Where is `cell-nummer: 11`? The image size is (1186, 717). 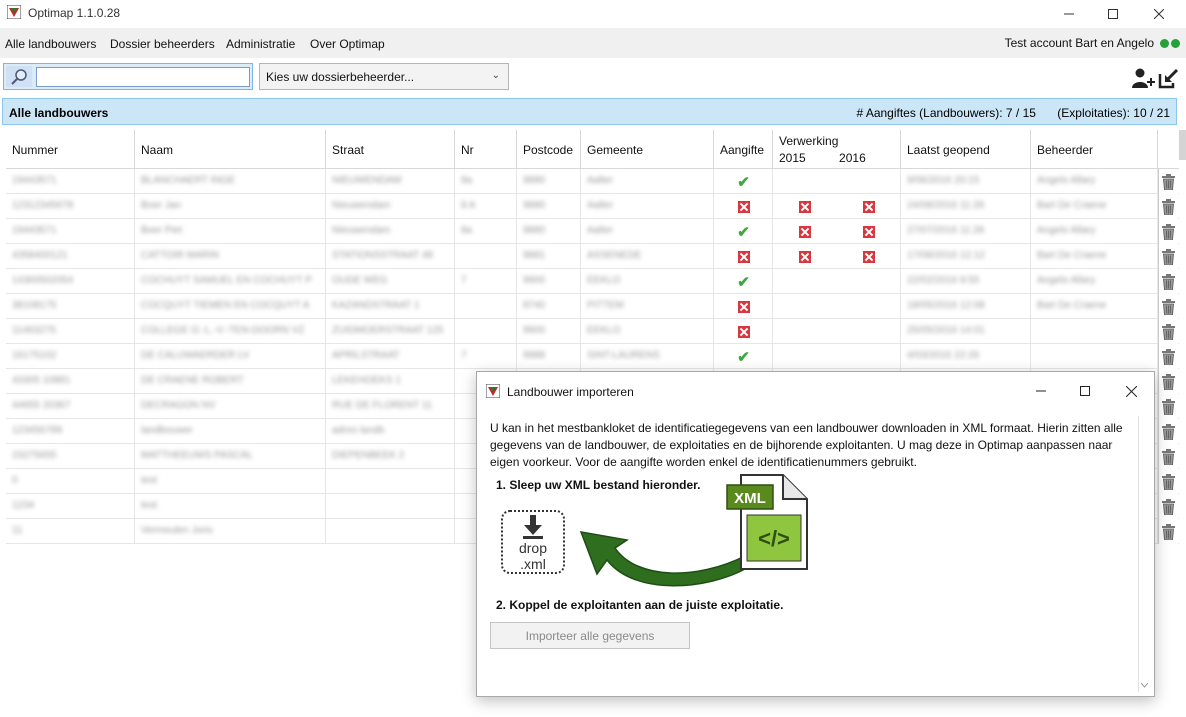
cell-nummer: 11 is located at coordinates (70, 531).